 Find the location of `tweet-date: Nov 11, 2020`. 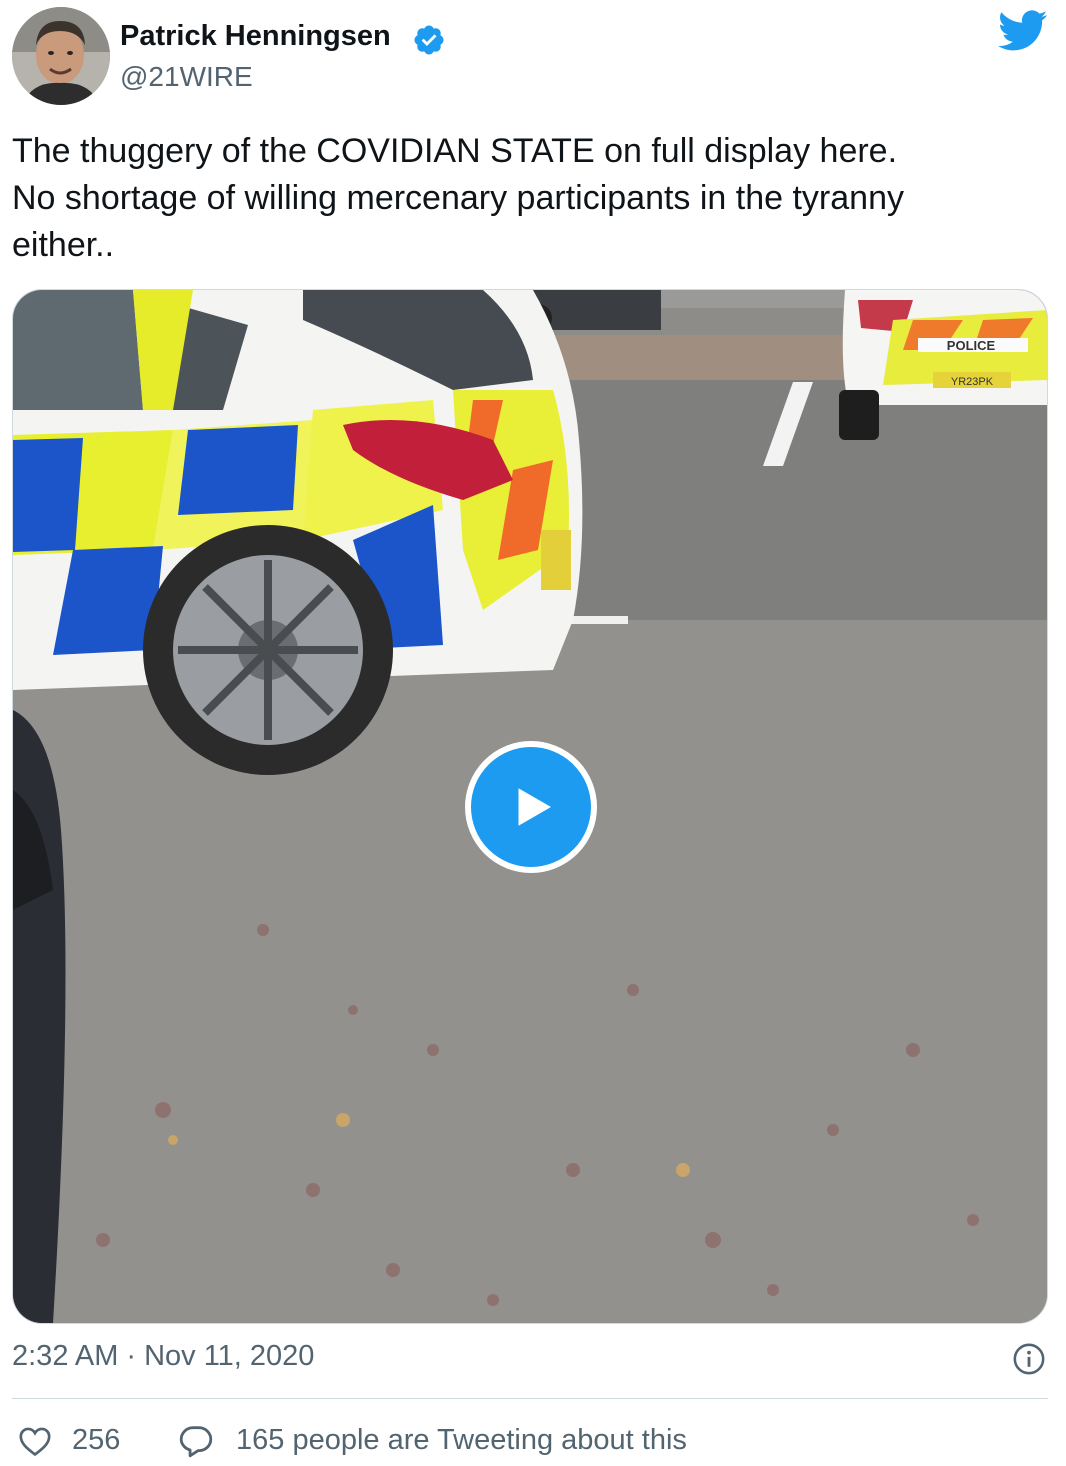

tweet-date: Nov 11, 2020 is located at coordinates (229, 1356).